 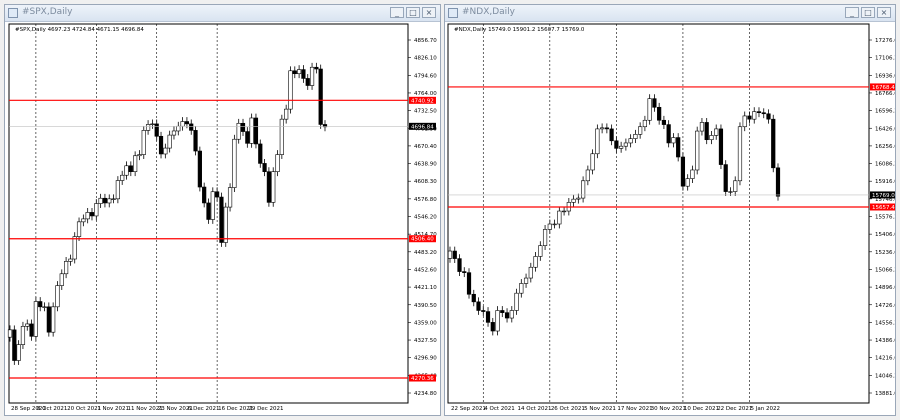 I want to click on y-tick-label: 4670.40, so click(x=425, y=147).